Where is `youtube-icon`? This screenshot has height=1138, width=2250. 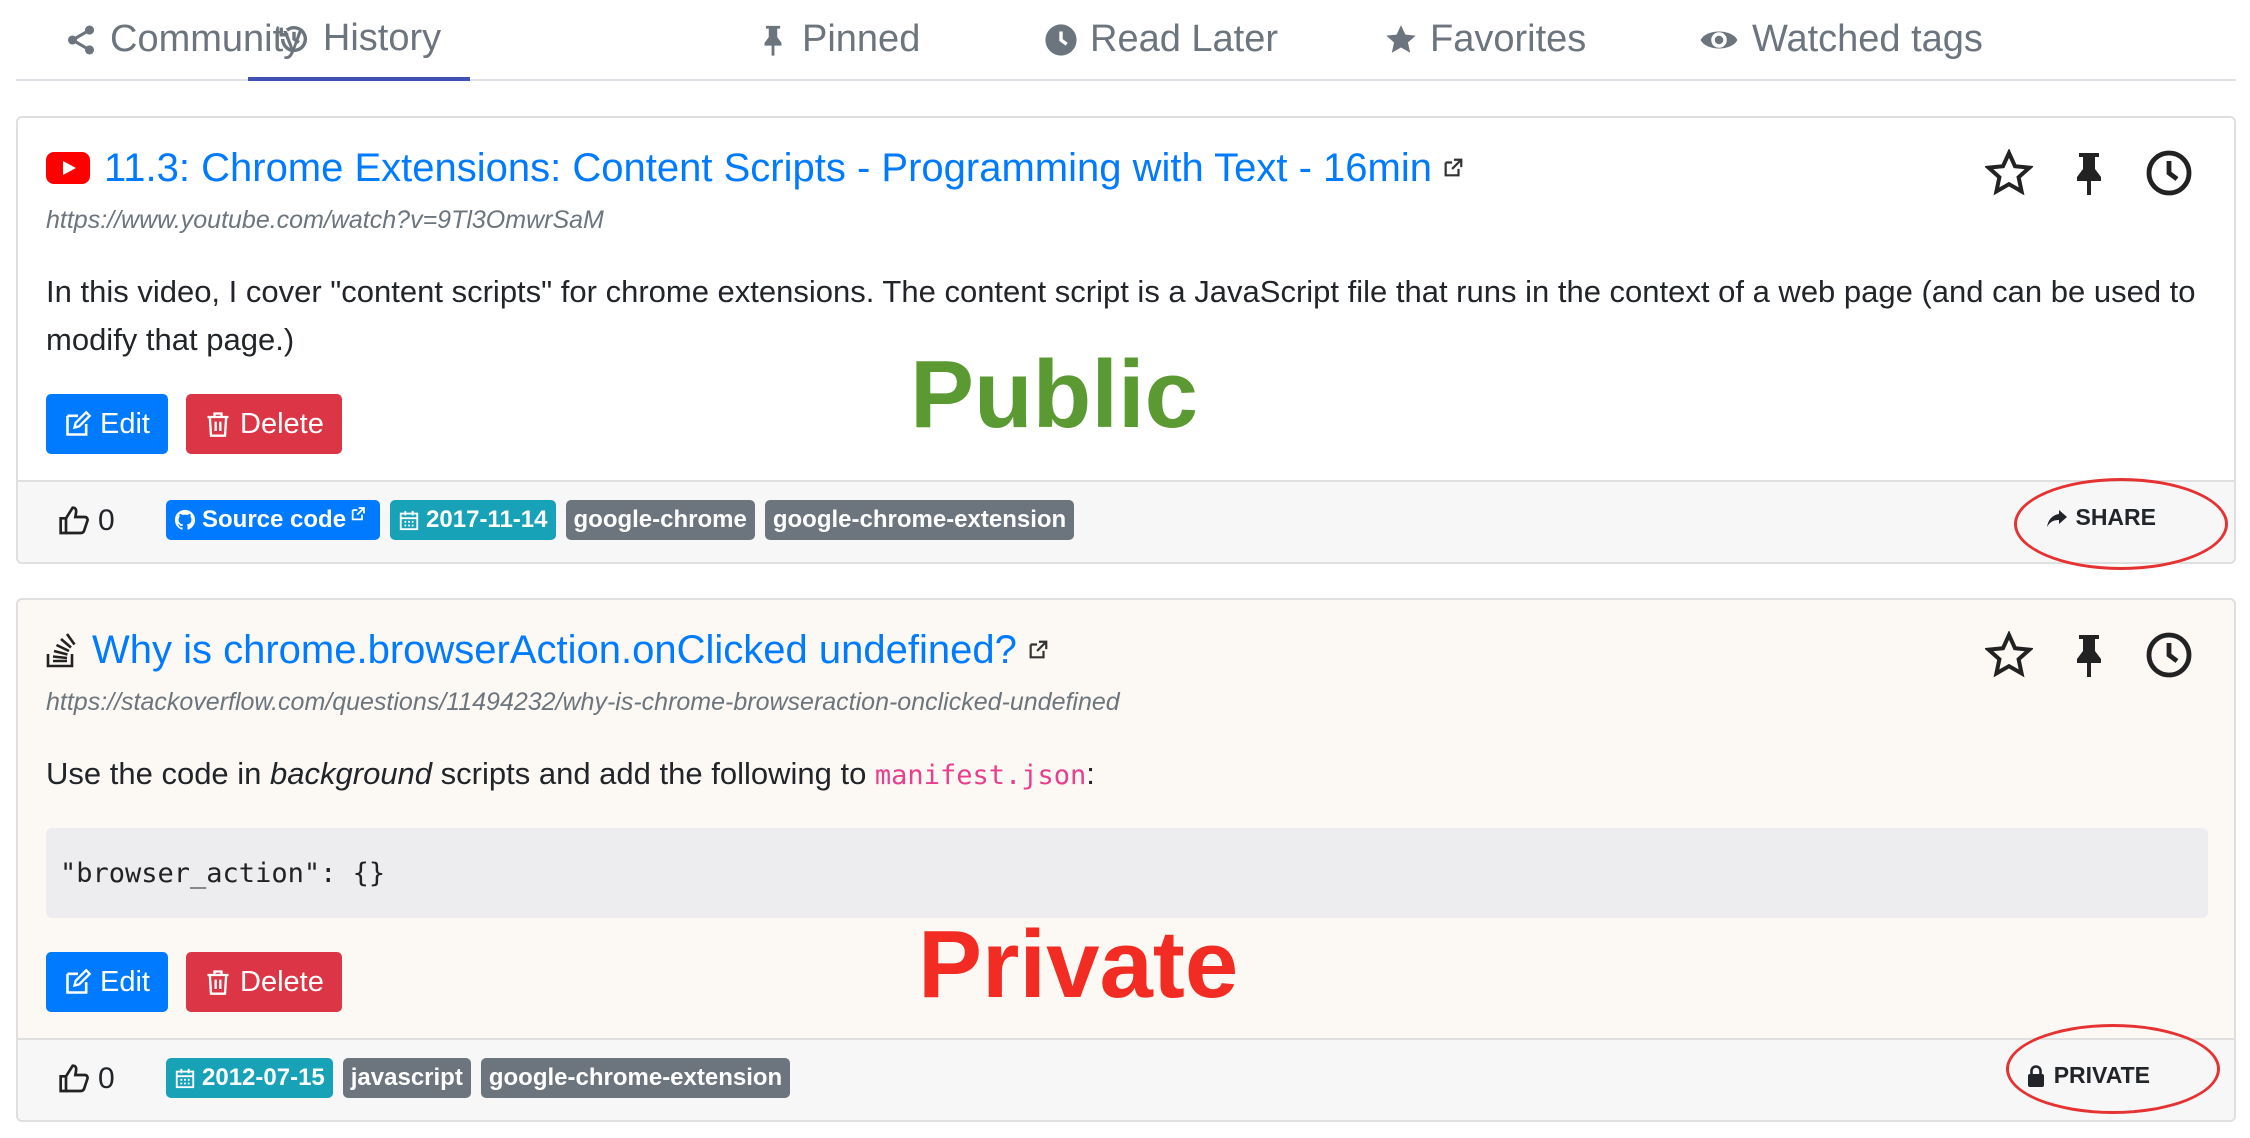 youtube-icon is located at coordinates (68, 168).